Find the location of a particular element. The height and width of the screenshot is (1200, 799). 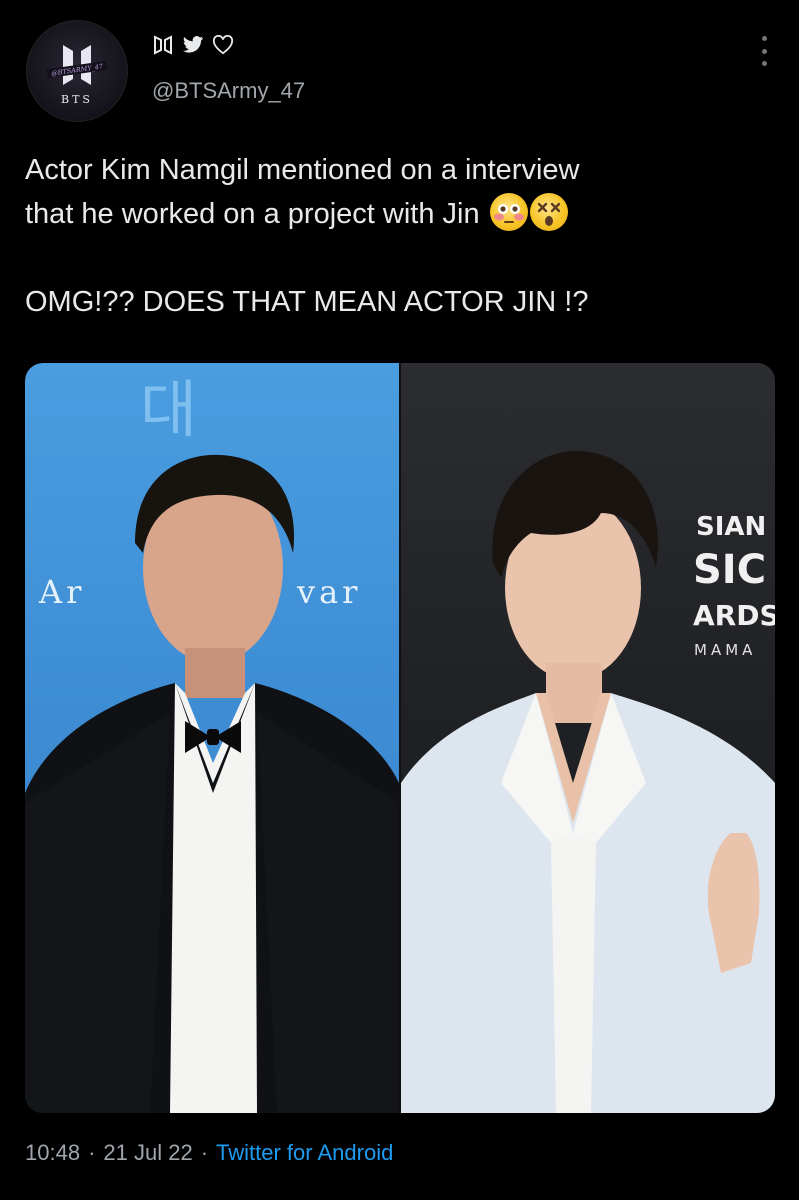

display-name is located at coordinates (193, 47).